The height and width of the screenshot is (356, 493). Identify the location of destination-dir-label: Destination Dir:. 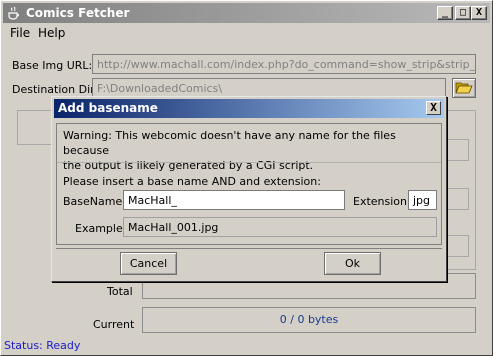
(55, 89).